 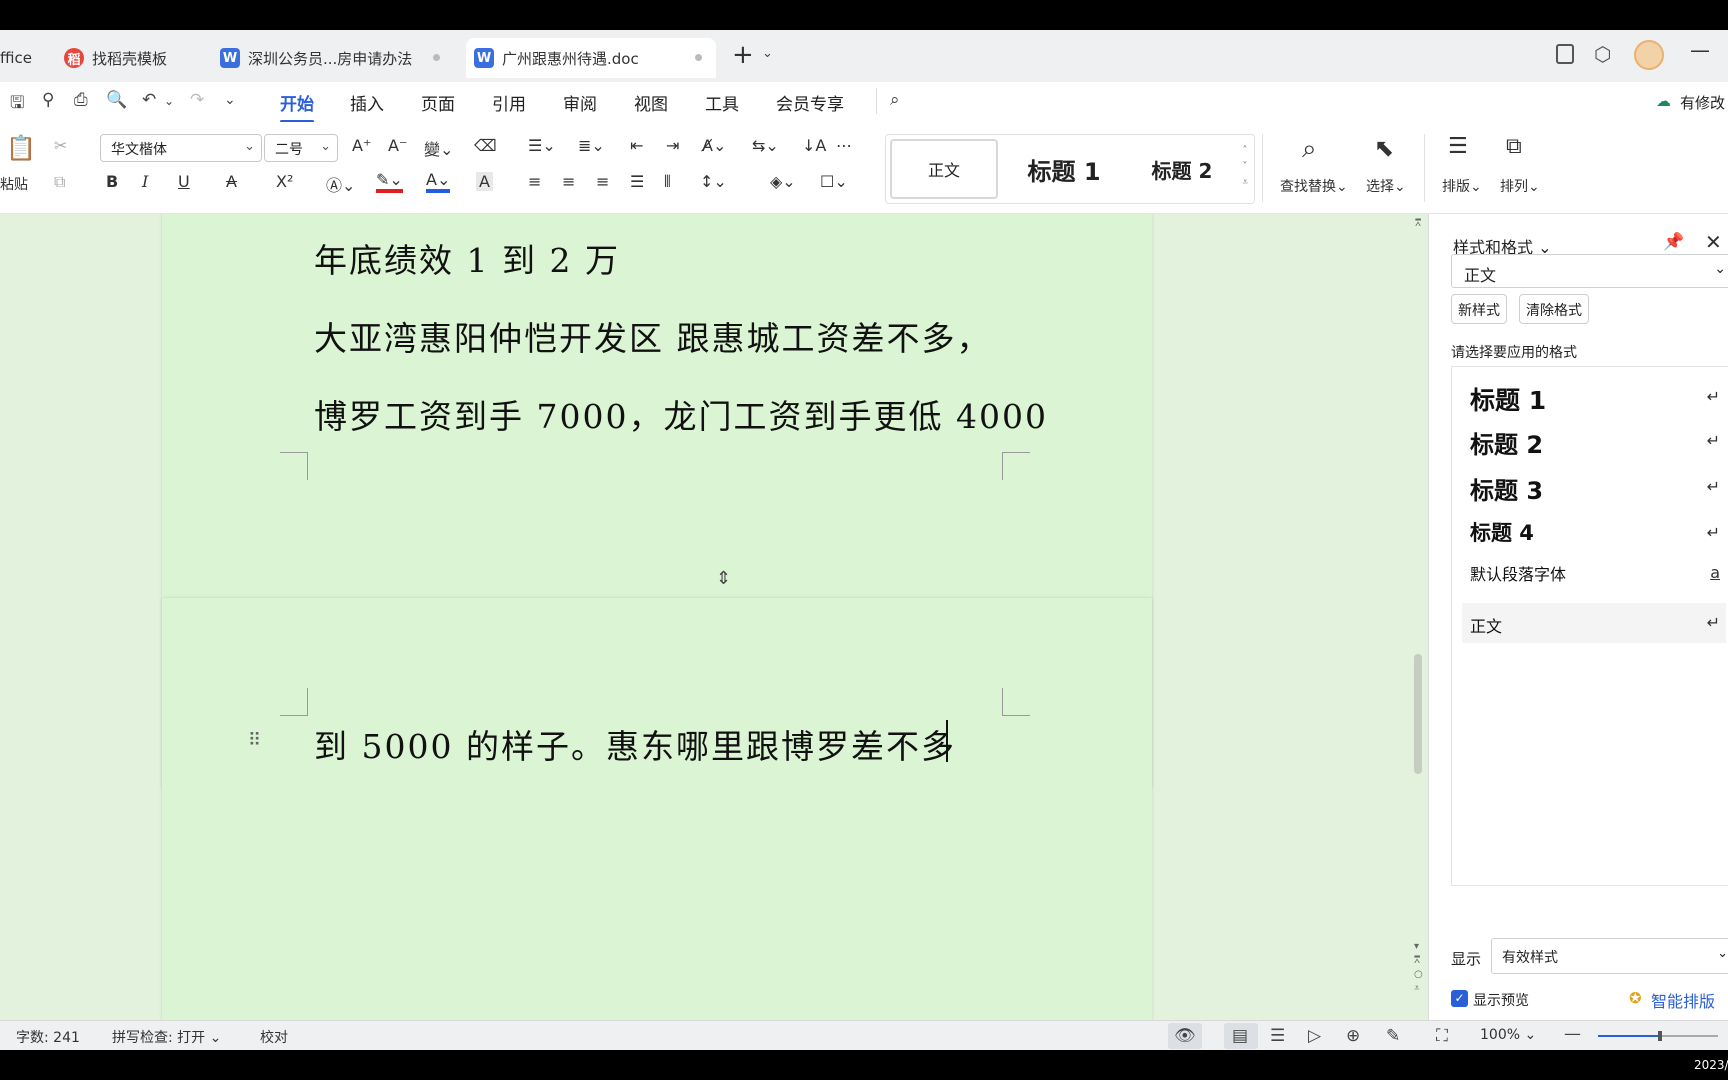 I want to click on select-button: 选择⌄, so click(x=1386, y=186).